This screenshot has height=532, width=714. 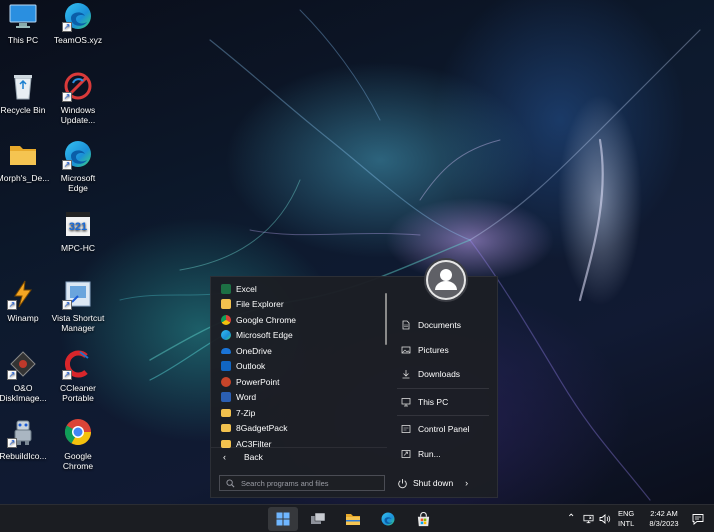 I want to click on recycle-bin-icon, so click(x=23, y=86).